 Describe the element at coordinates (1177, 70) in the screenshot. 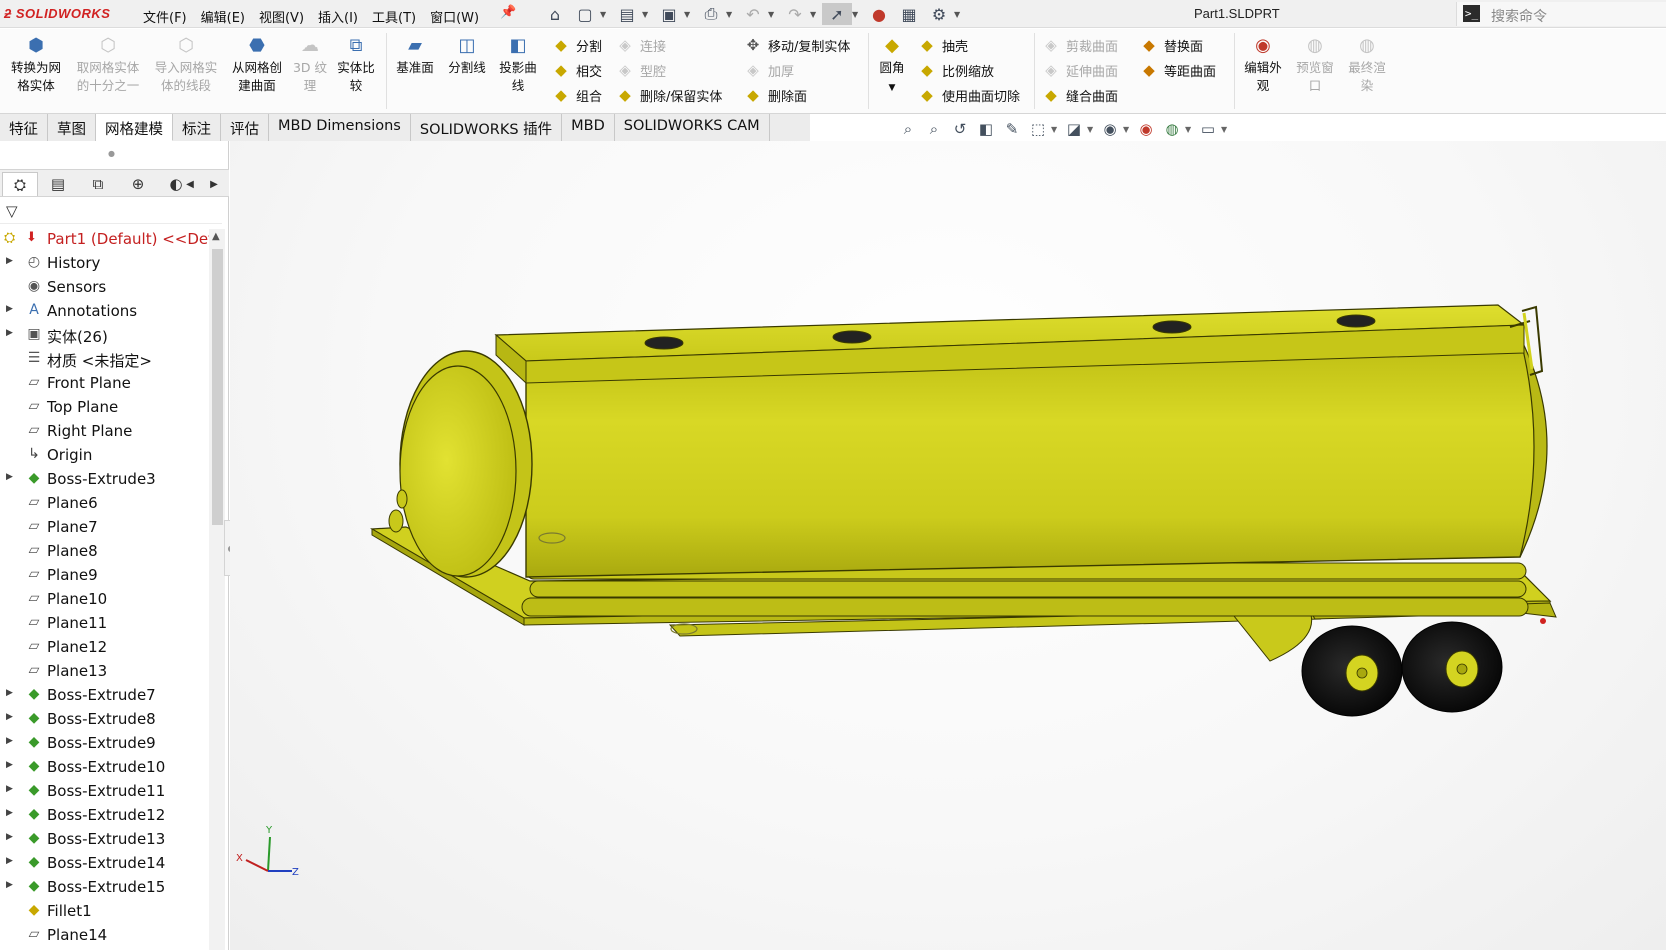

I see `offset-surface-button: ◆ 等距曲面` at that location.